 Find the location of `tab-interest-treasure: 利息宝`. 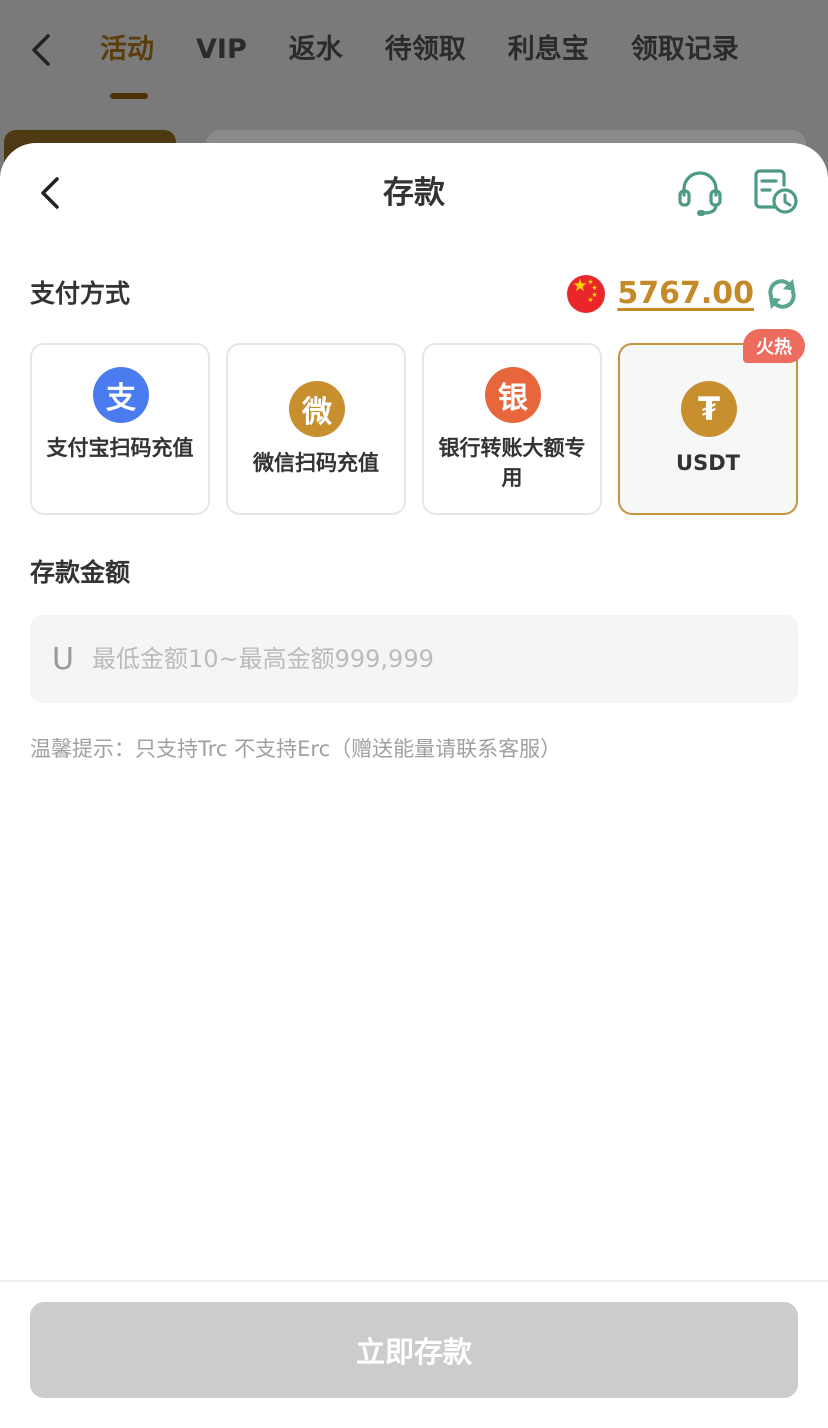

tab-interest-treasure: 利息宝 is located at coordinates (548, 50).